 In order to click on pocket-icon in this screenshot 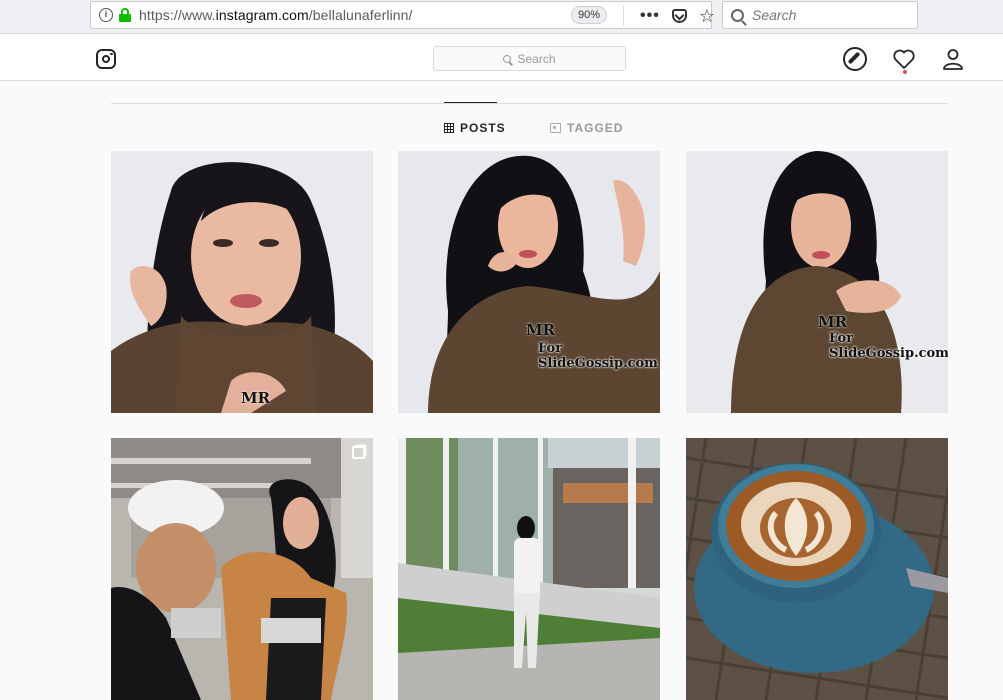, I will do `click(679, 16)`.